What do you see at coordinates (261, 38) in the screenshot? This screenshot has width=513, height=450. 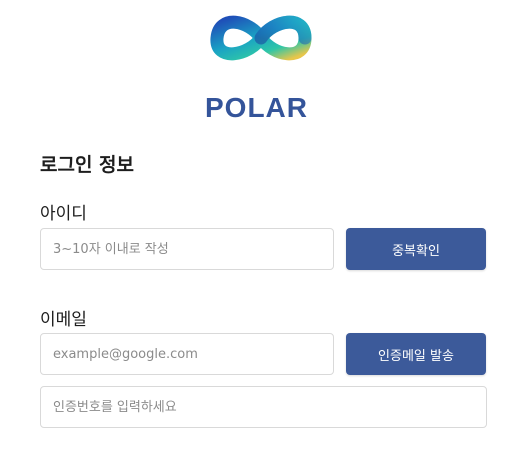 I see `infinity-logo-icon` at bounding box center [261, 38].